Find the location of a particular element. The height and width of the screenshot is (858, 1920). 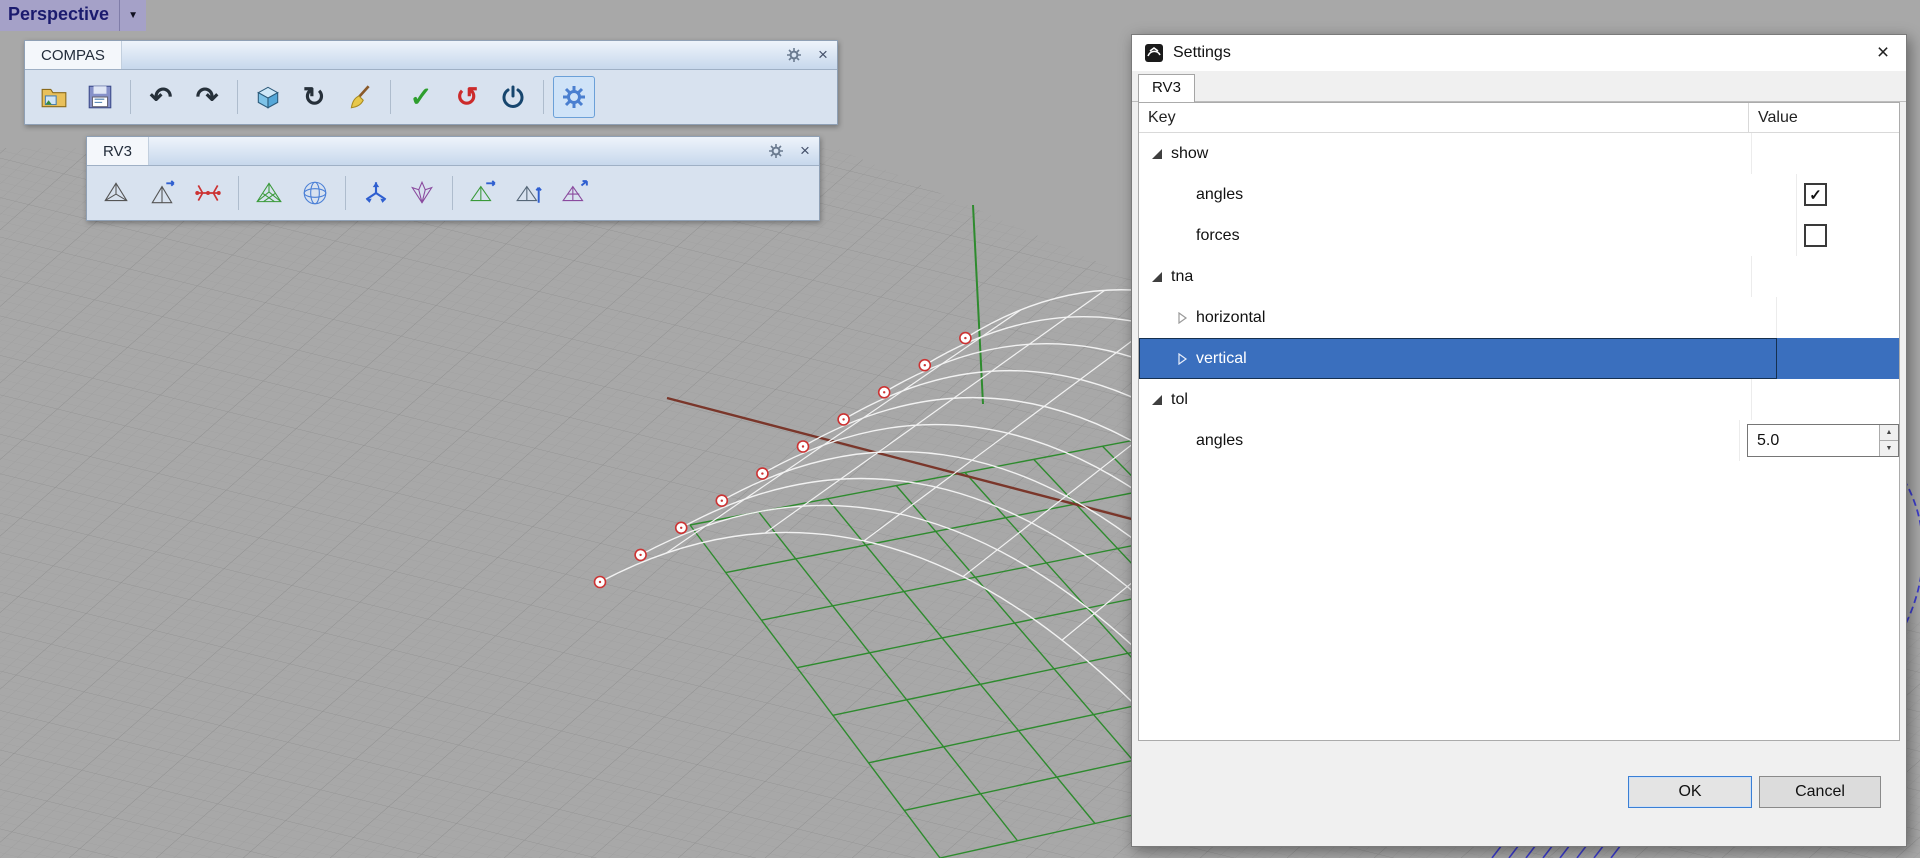

compas-toolbar-body: ↶ ↷ ↻ ✓ ↺ is located at coordinates (431, 97).